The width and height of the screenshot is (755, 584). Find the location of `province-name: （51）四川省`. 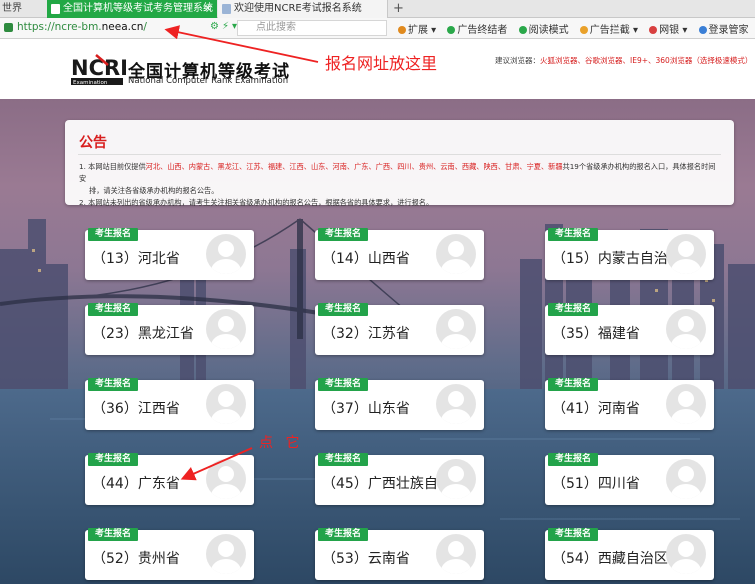

province-name: （51）四川省 is located at coordinates (596, 484).